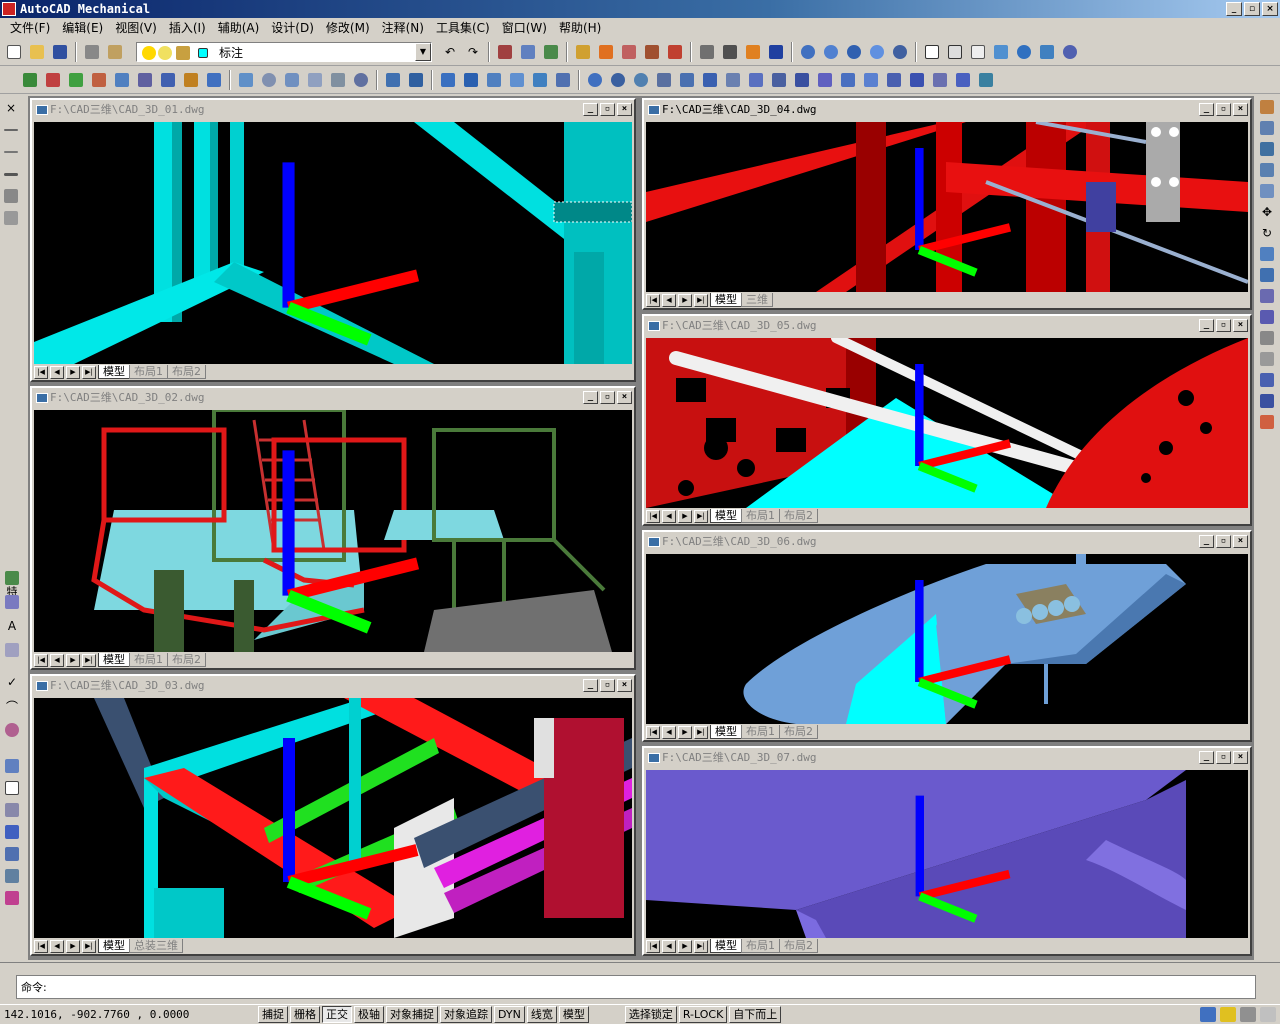 Image resolution: width=1280 pixels, height=1024 pixels. I want to click on snap-toggle: 捕捉, so click(273, 1014).